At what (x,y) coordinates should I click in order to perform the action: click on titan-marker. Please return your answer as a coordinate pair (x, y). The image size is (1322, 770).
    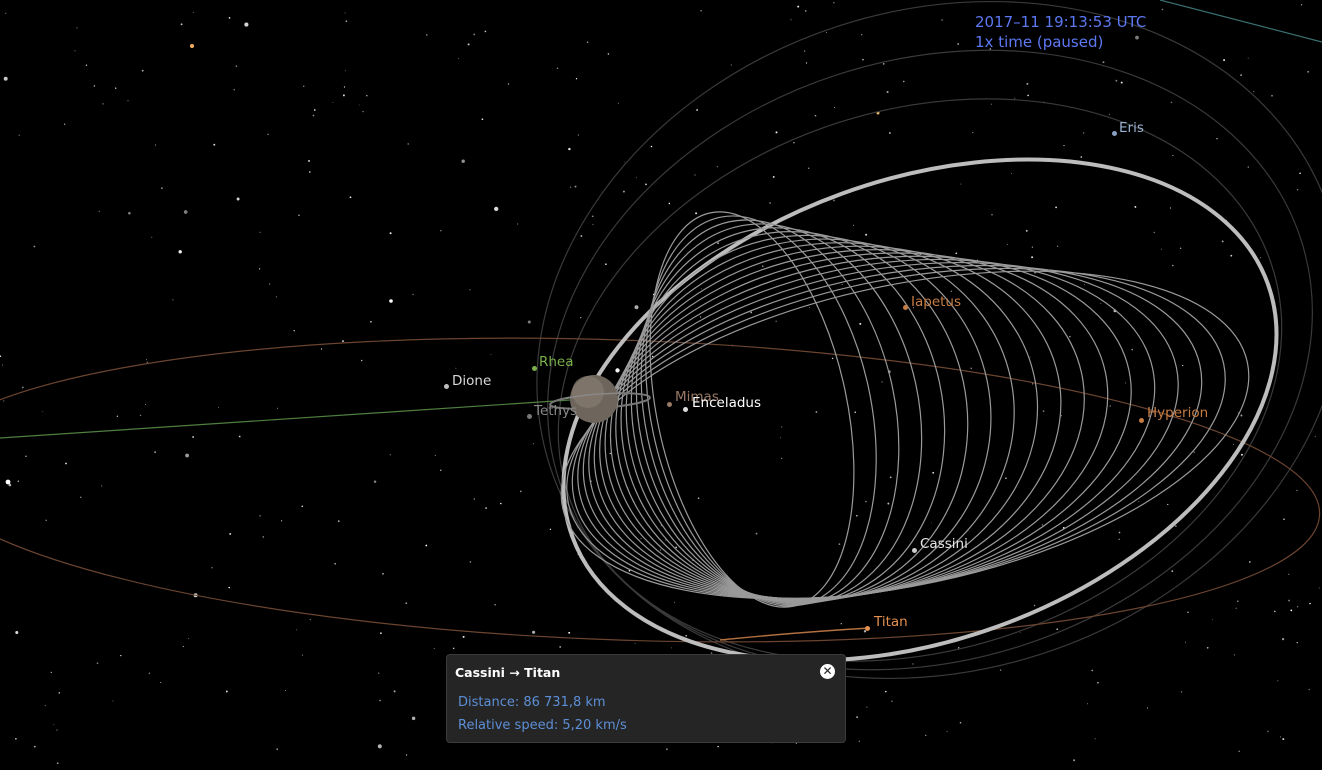
    Looking at the image, I should click on (867, 628).